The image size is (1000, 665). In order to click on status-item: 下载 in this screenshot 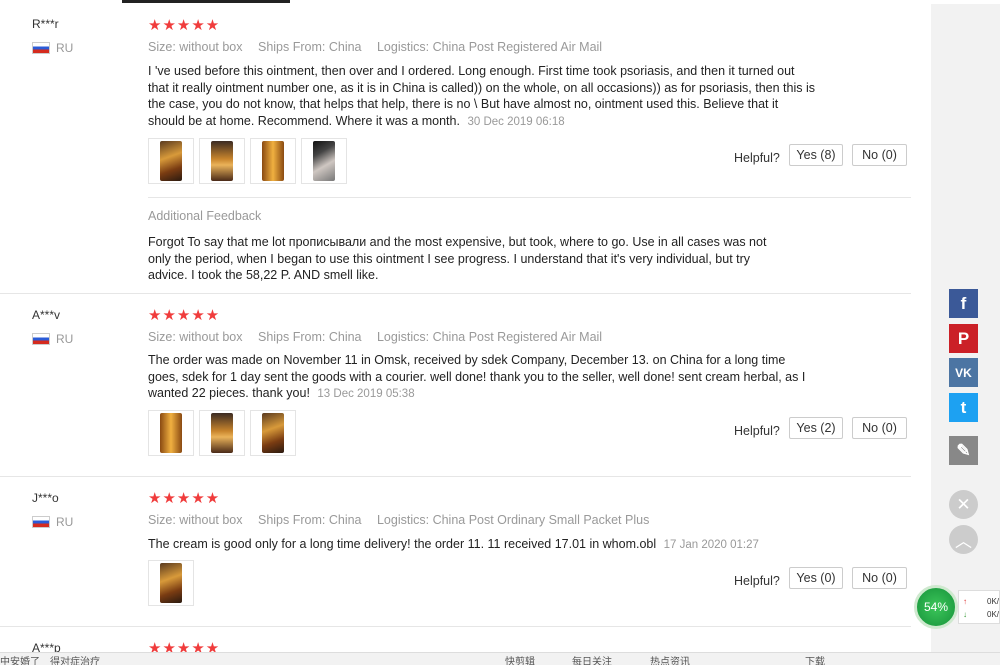, I will do `click(815, 659)`.